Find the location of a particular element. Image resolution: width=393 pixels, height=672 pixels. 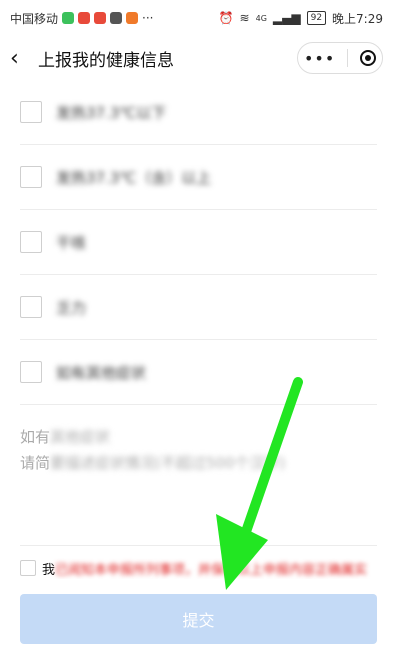

clock: 晚上7:29 is located at coordinates (357, 18).